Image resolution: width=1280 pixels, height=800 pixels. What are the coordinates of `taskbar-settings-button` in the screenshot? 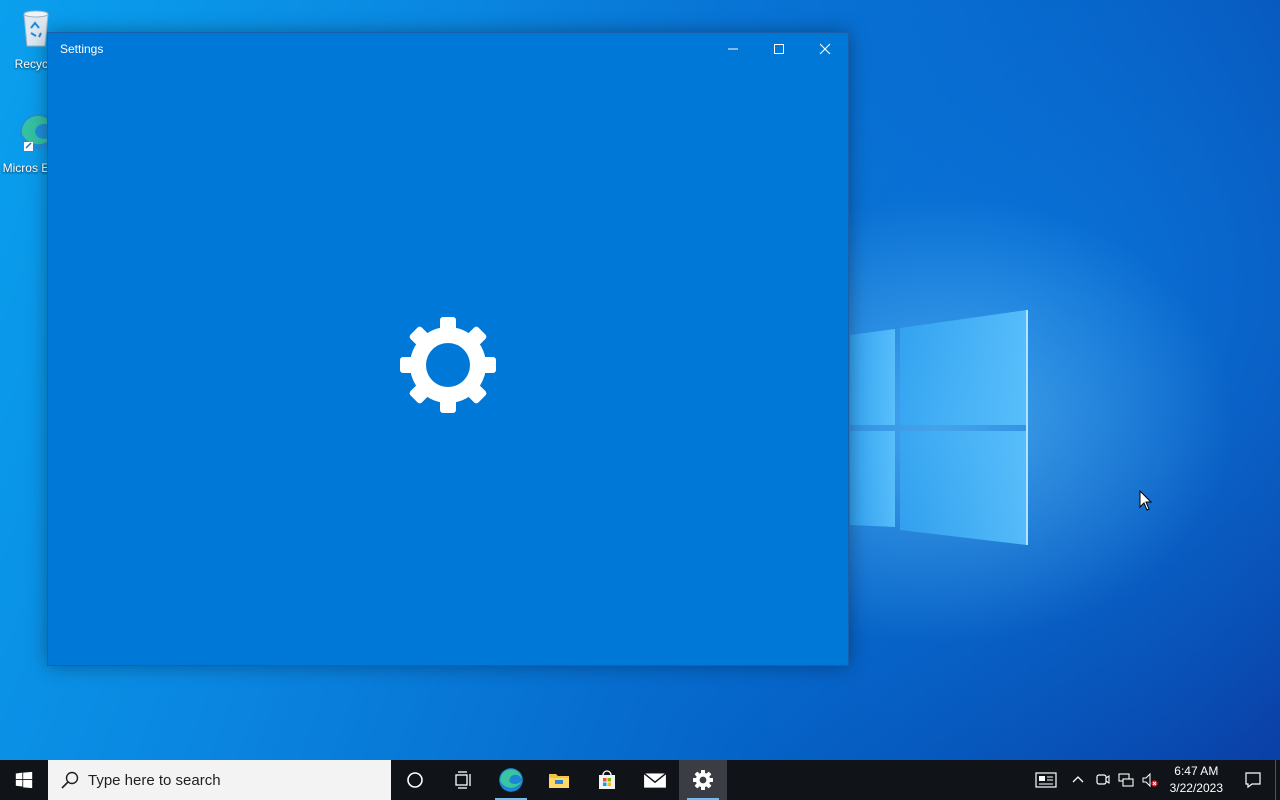 It's located at (703, 780).